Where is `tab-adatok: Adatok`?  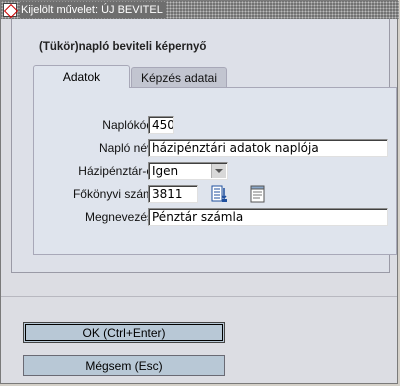
tab-adatok: Adatok is located at coordinates (81, 76).